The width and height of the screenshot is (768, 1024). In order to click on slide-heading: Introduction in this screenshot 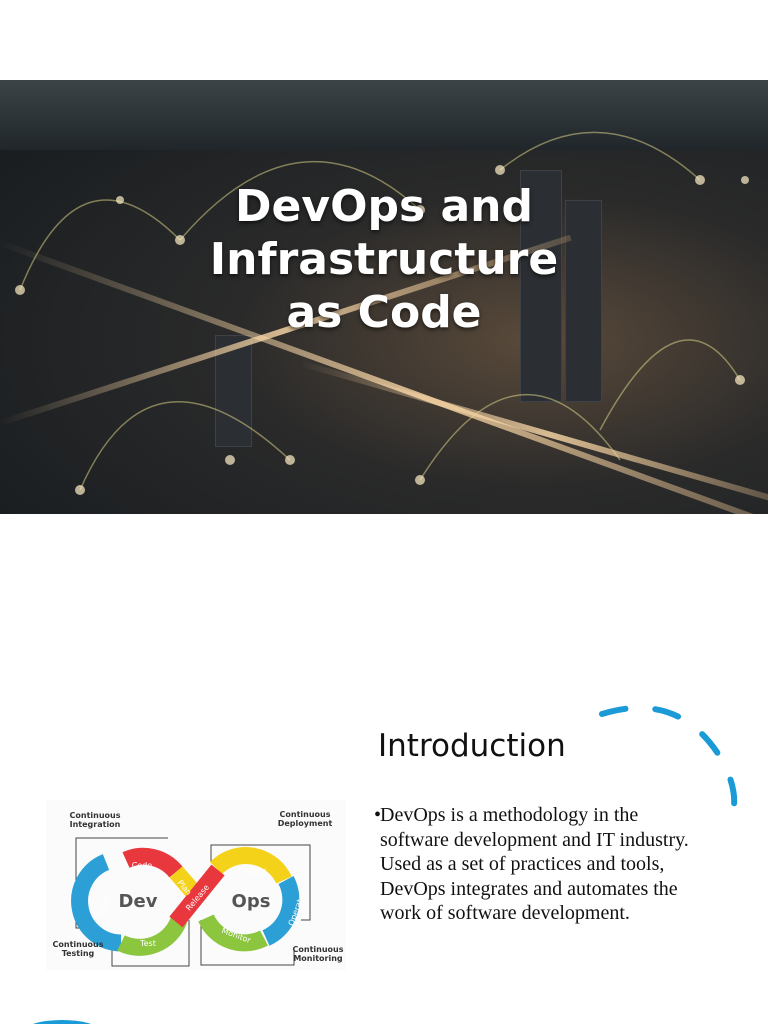, I will do `click(472, 746)`.